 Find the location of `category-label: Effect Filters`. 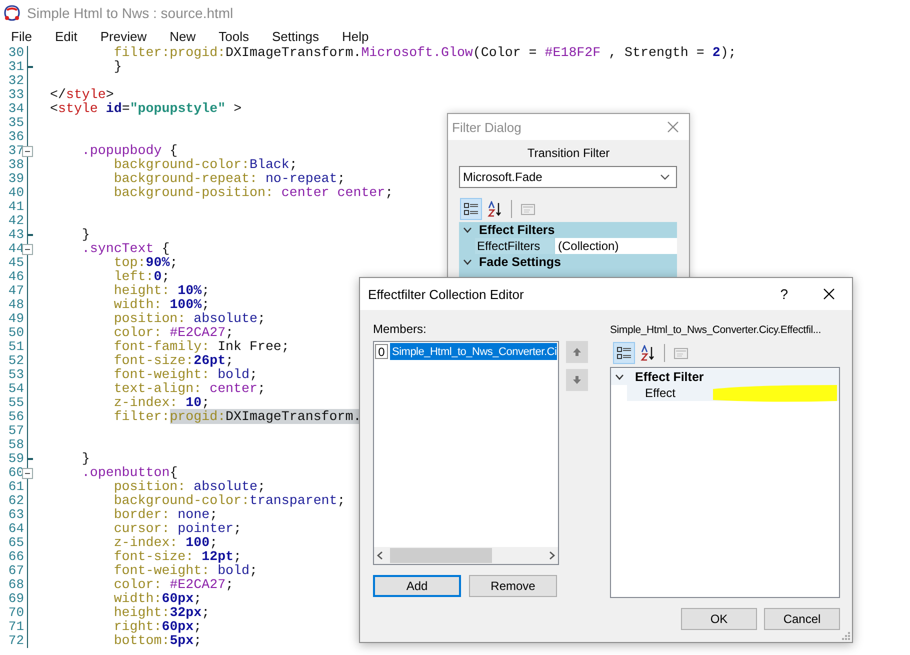

category-label: Effect Filters is located at coordinates (516, 230).